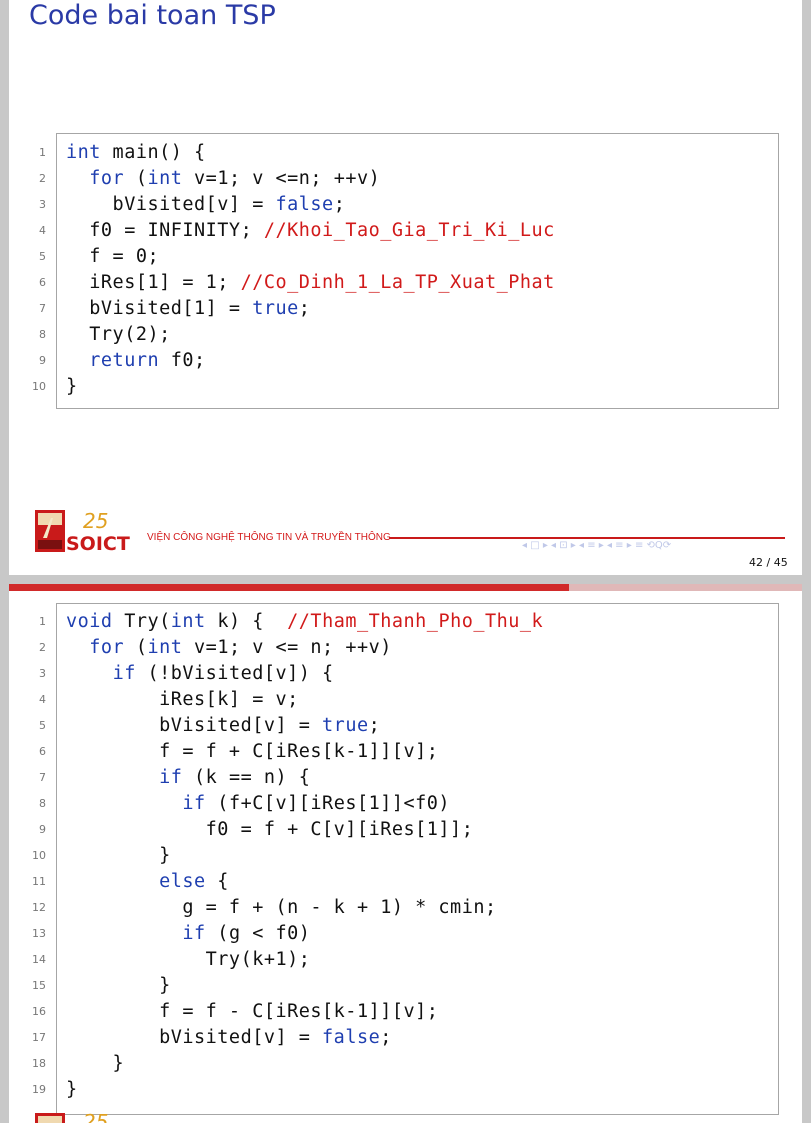 This screenshot has height=1123, width=811. I want to click on code-token: {, so click(217, 881).